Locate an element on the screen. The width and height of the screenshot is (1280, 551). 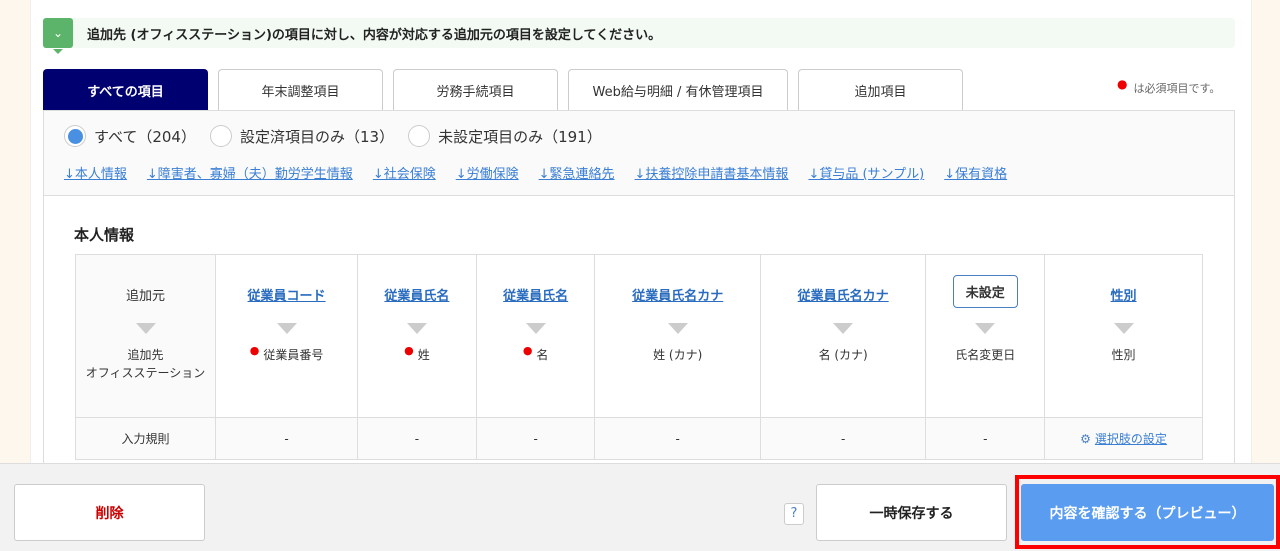
radio-unconfigured: 未設定項目のみ（191） is located at coordinates (505, 136).